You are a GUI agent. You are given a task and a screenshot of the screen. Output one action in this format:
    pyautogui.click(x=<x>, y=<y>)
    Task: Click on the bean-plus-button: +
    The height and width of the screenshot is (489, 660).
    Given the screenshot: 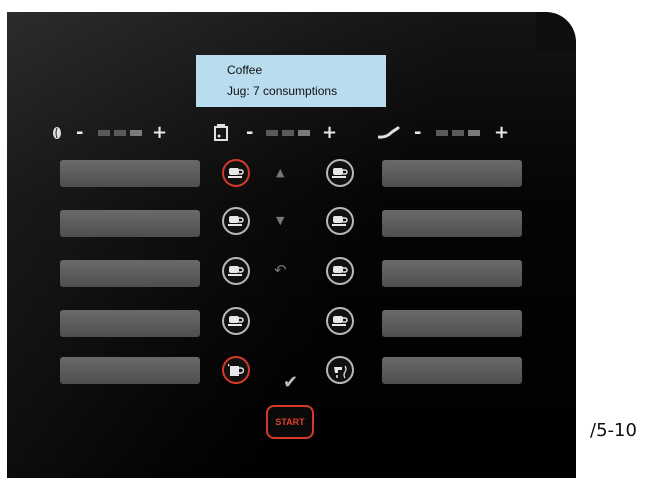 What is the action you would take?
    pyautogui.click(x=159, y=133)
    